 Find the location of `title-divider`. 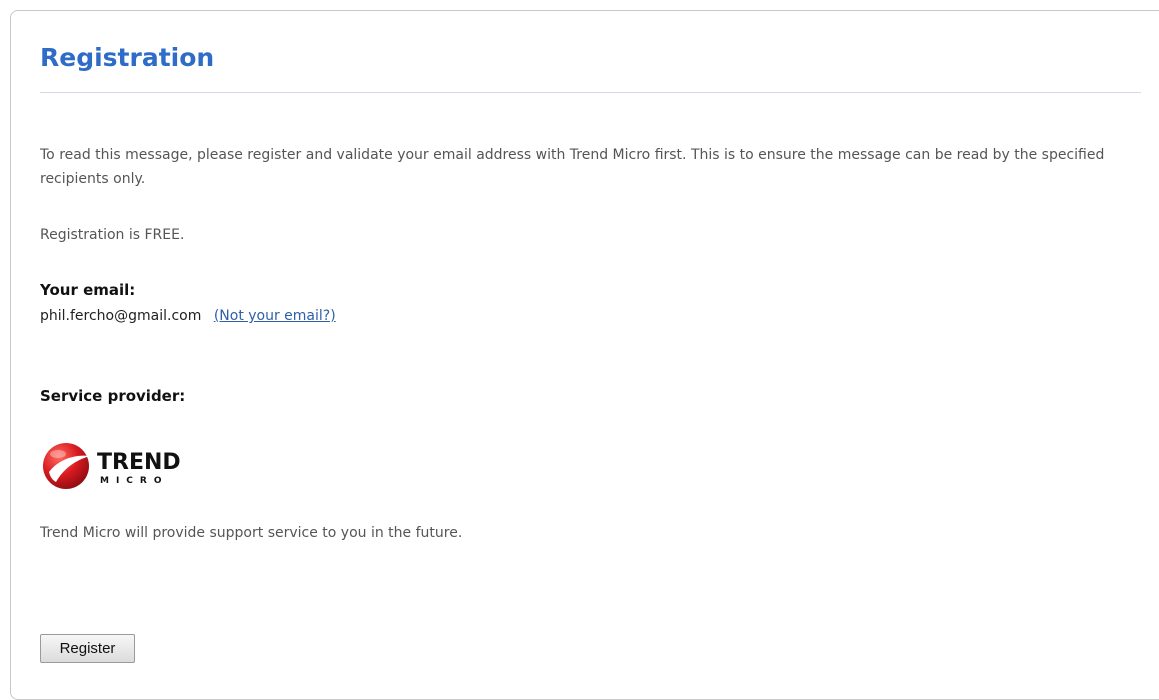

title-divider is located at coordinates (590, 92).